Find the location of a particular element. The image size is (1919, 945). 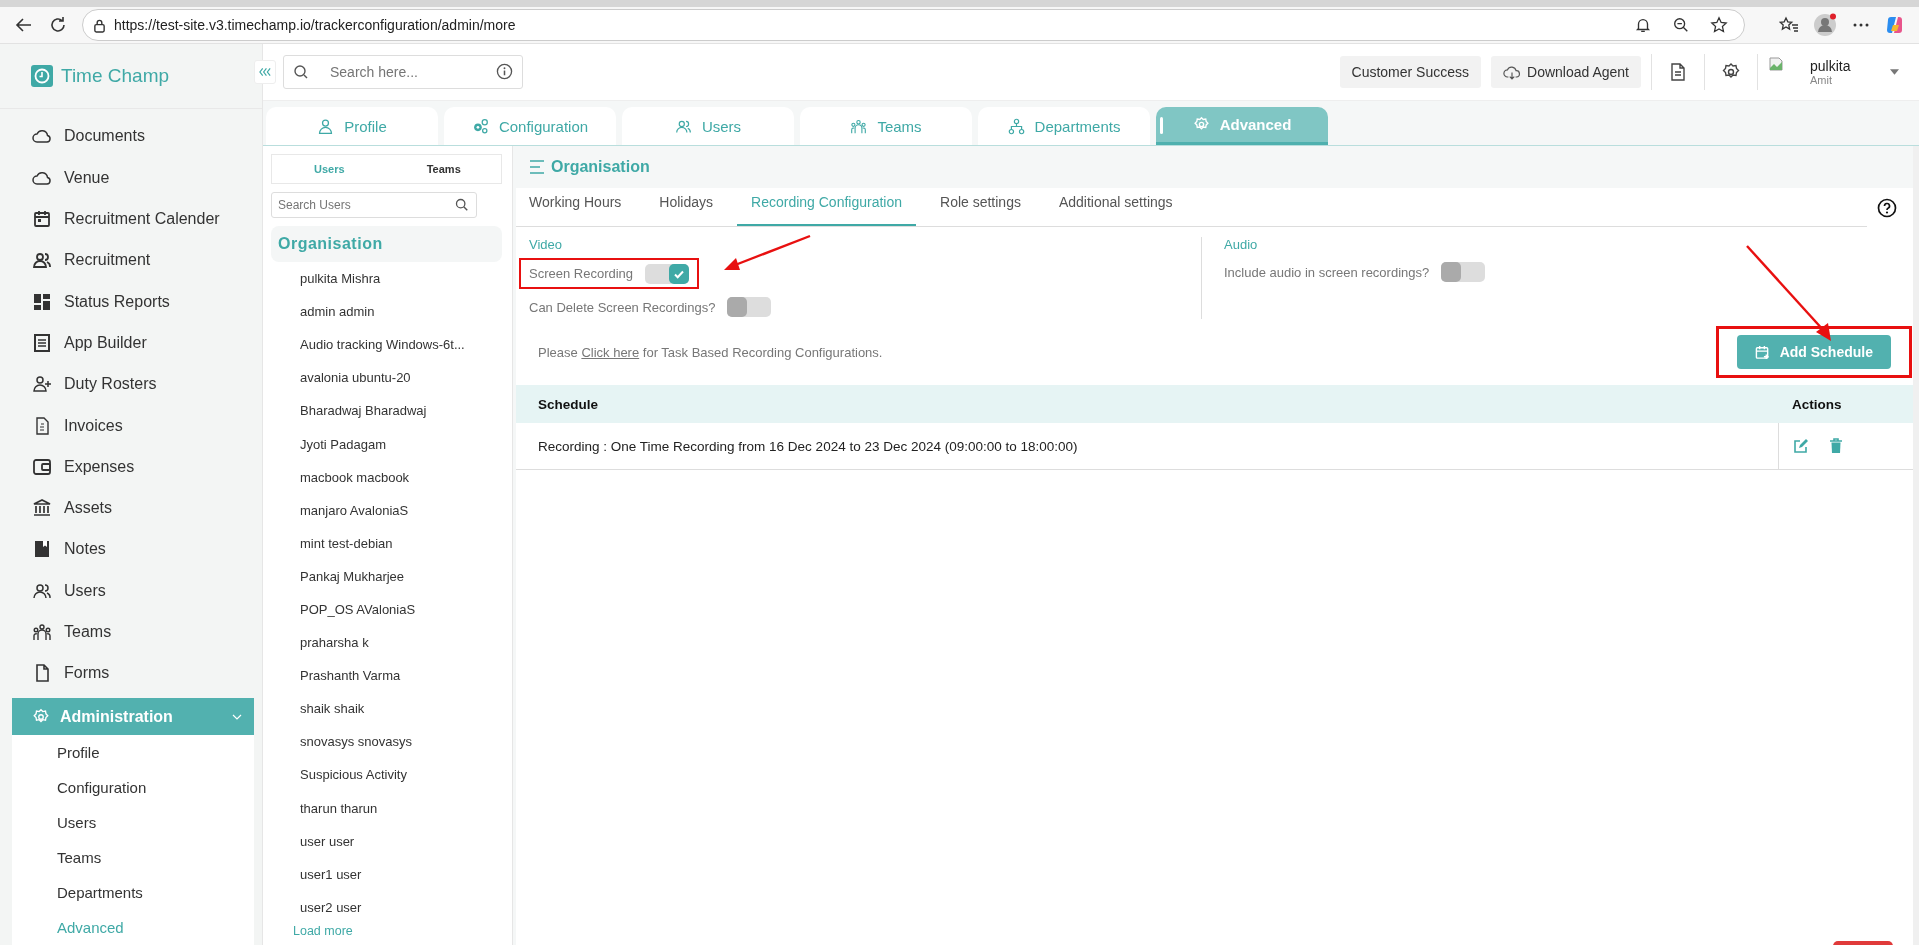

zoom-out-icon is located at coordinates (1681, 25).